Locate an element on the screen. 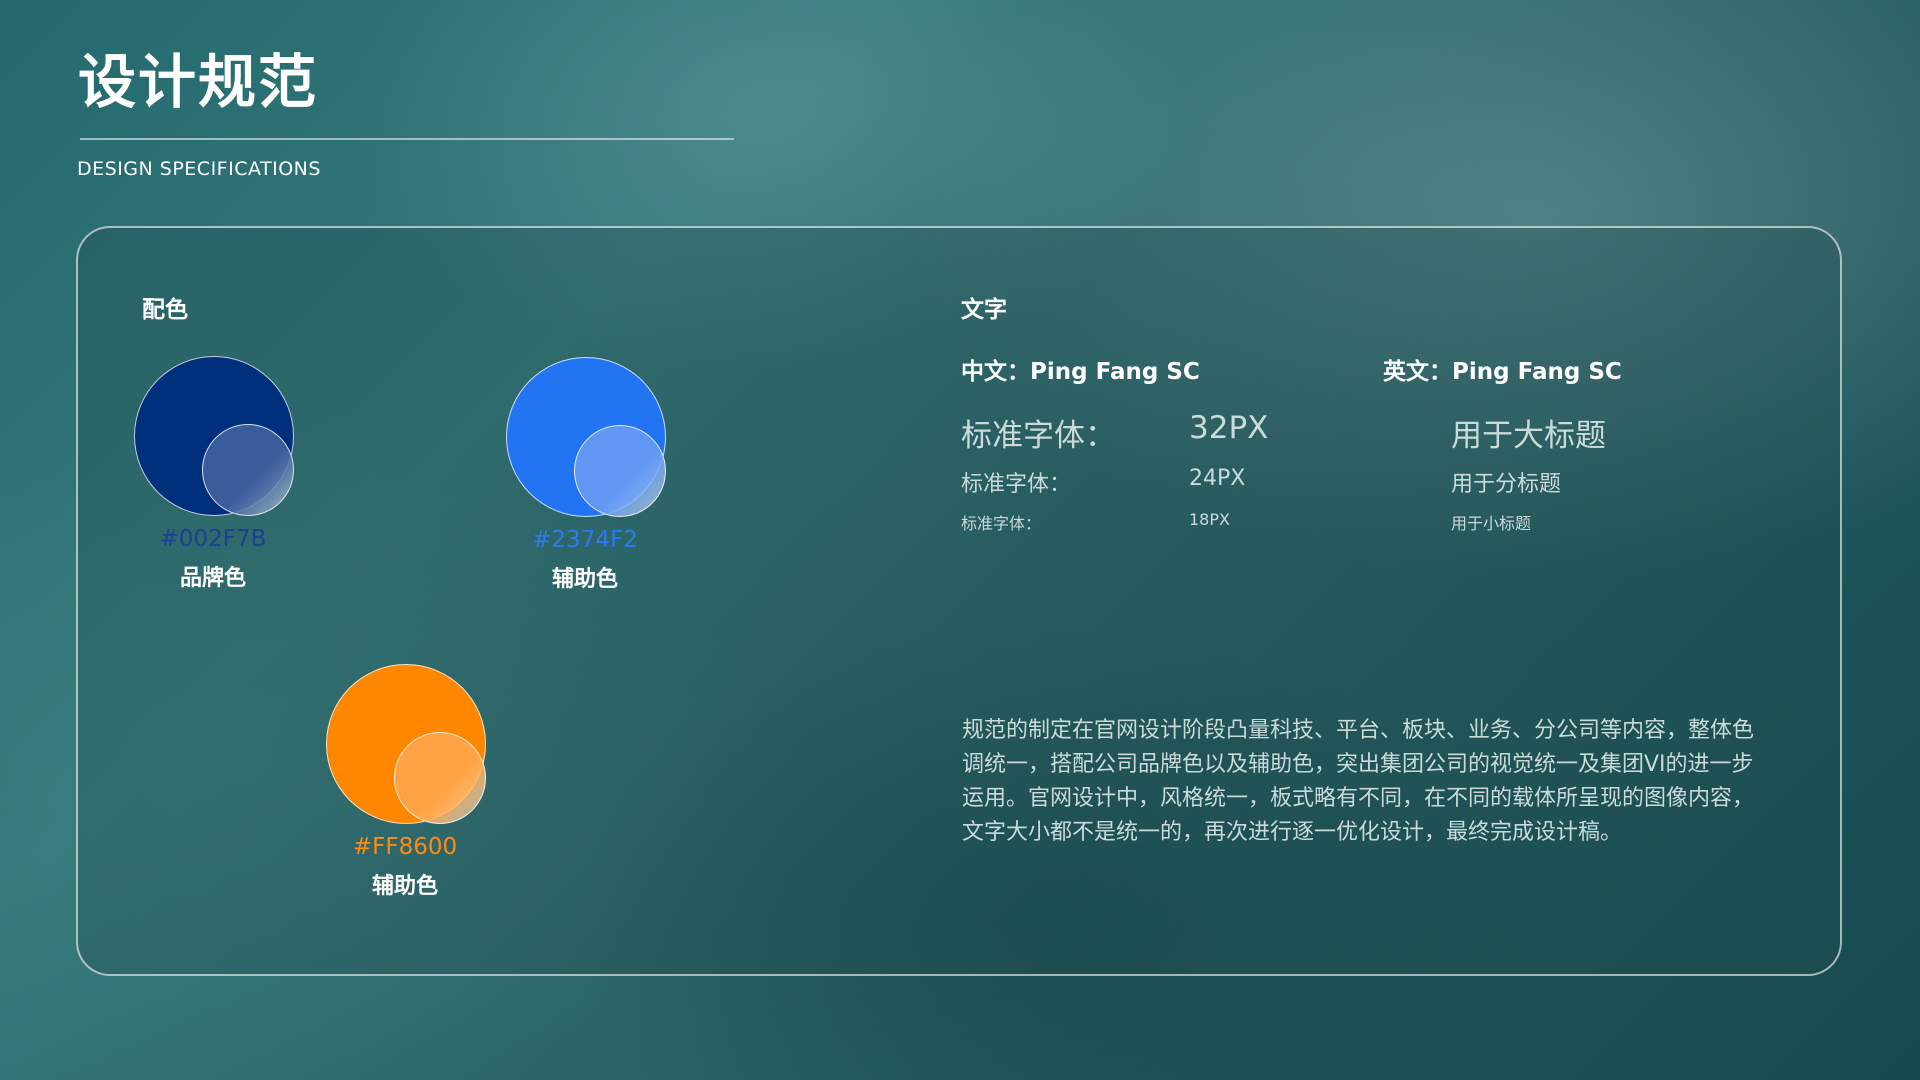 The height and width of the screenshot is (1080, 1920). chinese-font-spec: 中文：Ping Fang SC is located at coordinates (1080, 372).